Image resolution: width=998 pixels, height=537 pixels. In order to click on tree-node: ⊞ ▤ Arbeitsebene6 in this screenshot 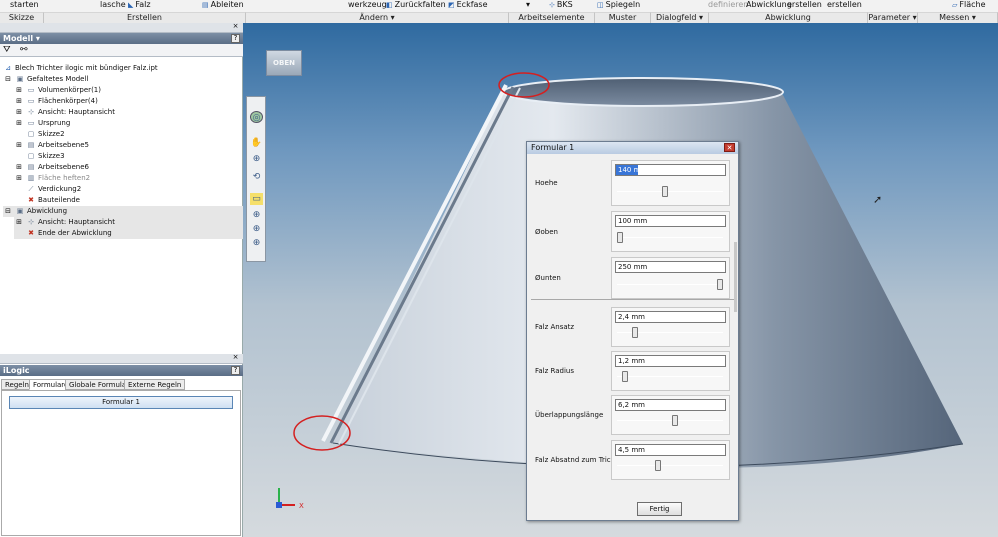, I will do `click(51, 167)`.